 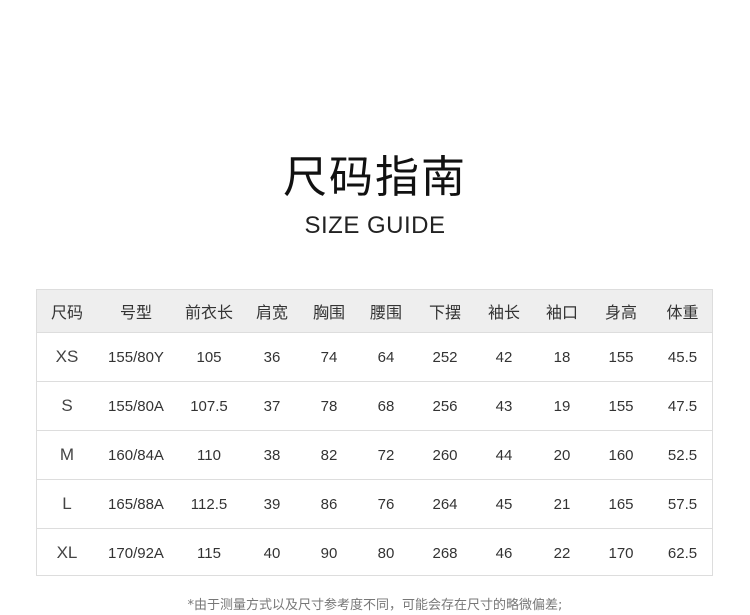 What do you see at coordinates (504, 504) in the screenshot?
I see `cell-sleeve-length: 45` at bounding box center [504, 504].